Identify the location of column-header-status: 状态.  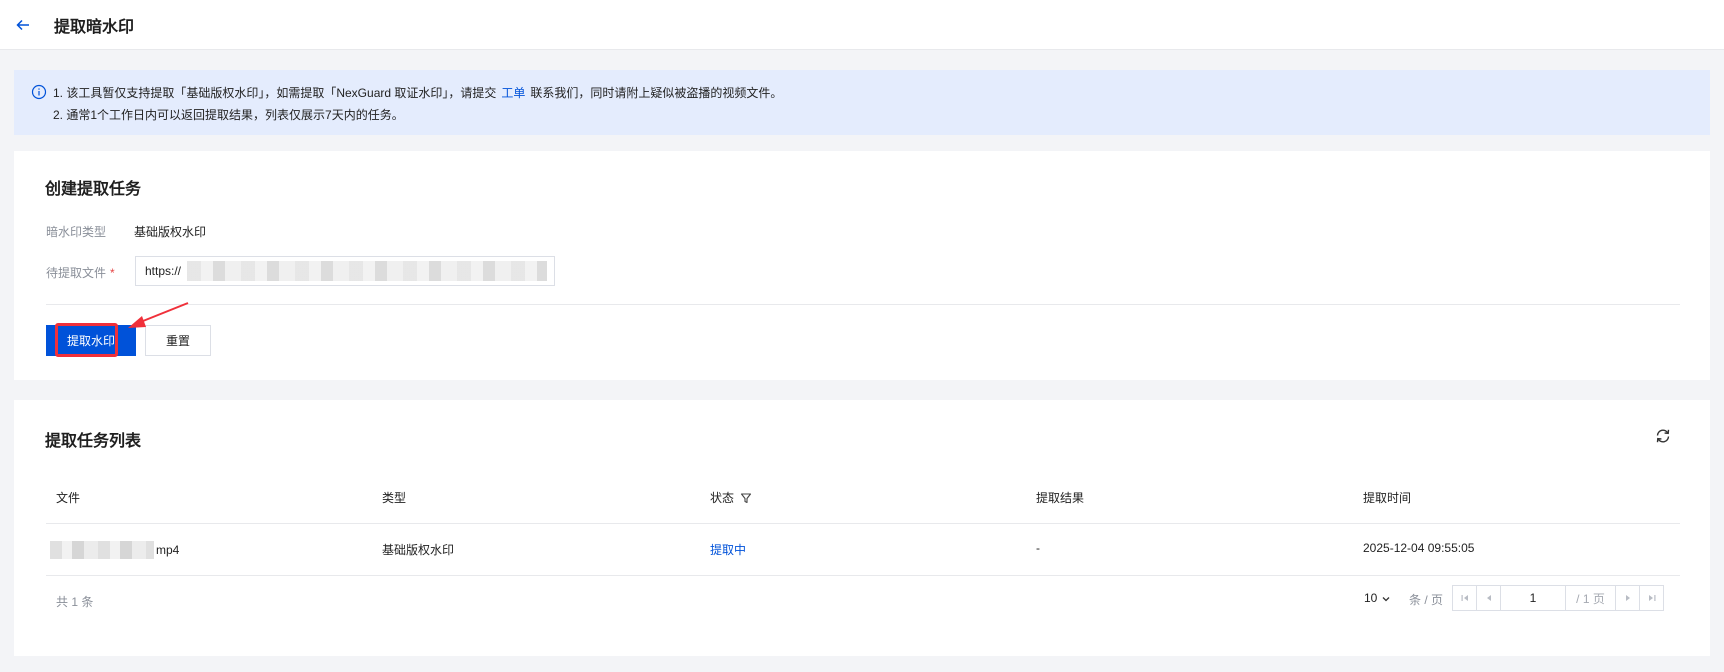
(731, 497).